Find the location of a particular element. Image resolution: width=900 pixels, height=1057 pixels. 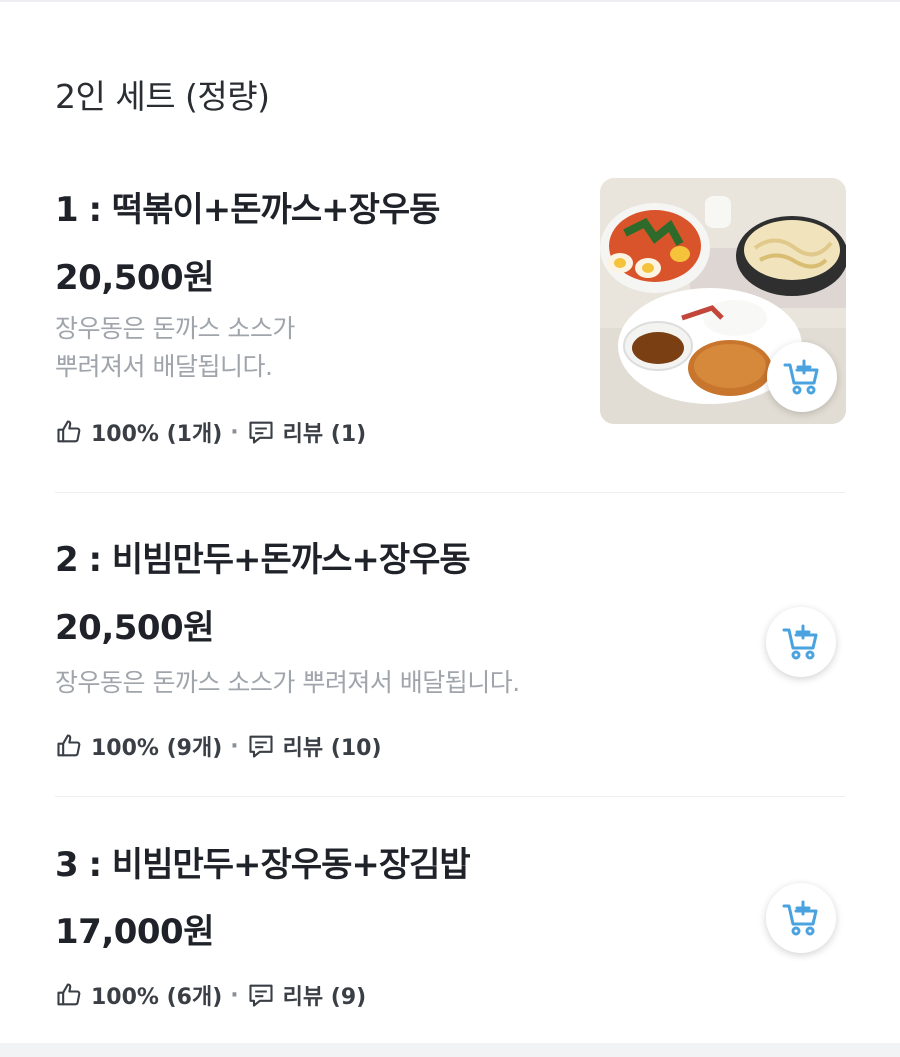

thumbs-up-icon is located at coordinates (69, 994).